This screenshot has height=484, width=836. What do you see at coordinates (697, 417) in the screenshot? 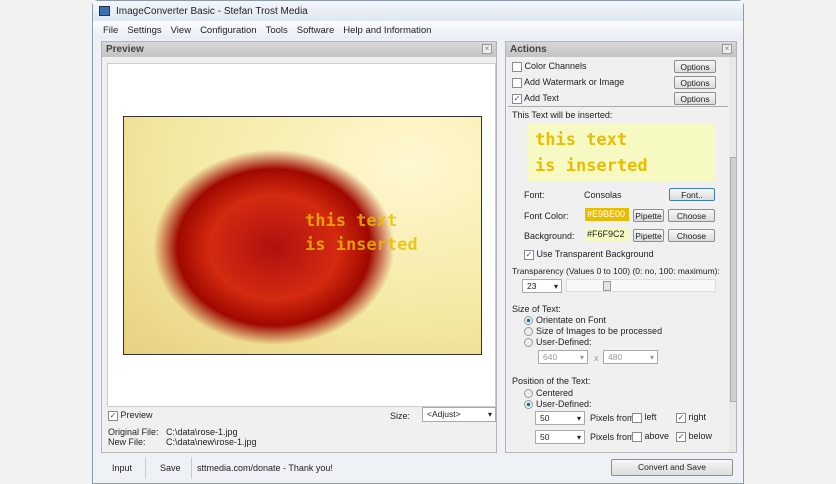
I see `label: right` at bounding box center [697, 417].